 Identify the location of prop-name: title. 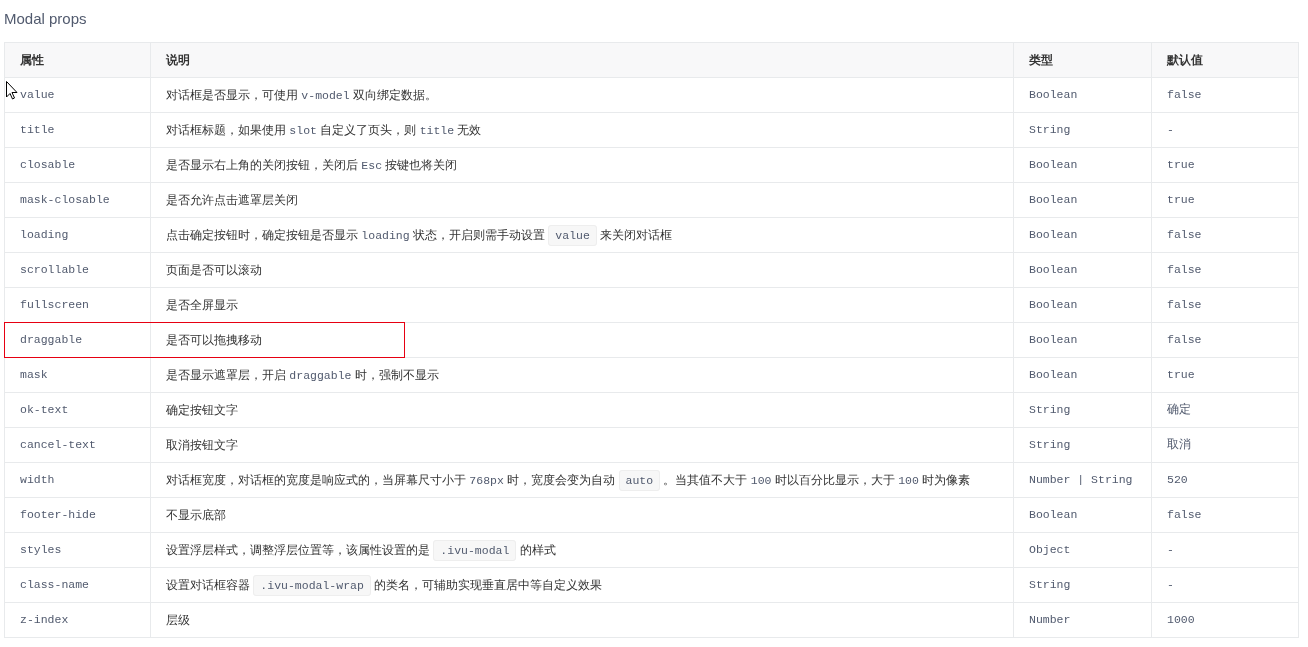
(37, 130).